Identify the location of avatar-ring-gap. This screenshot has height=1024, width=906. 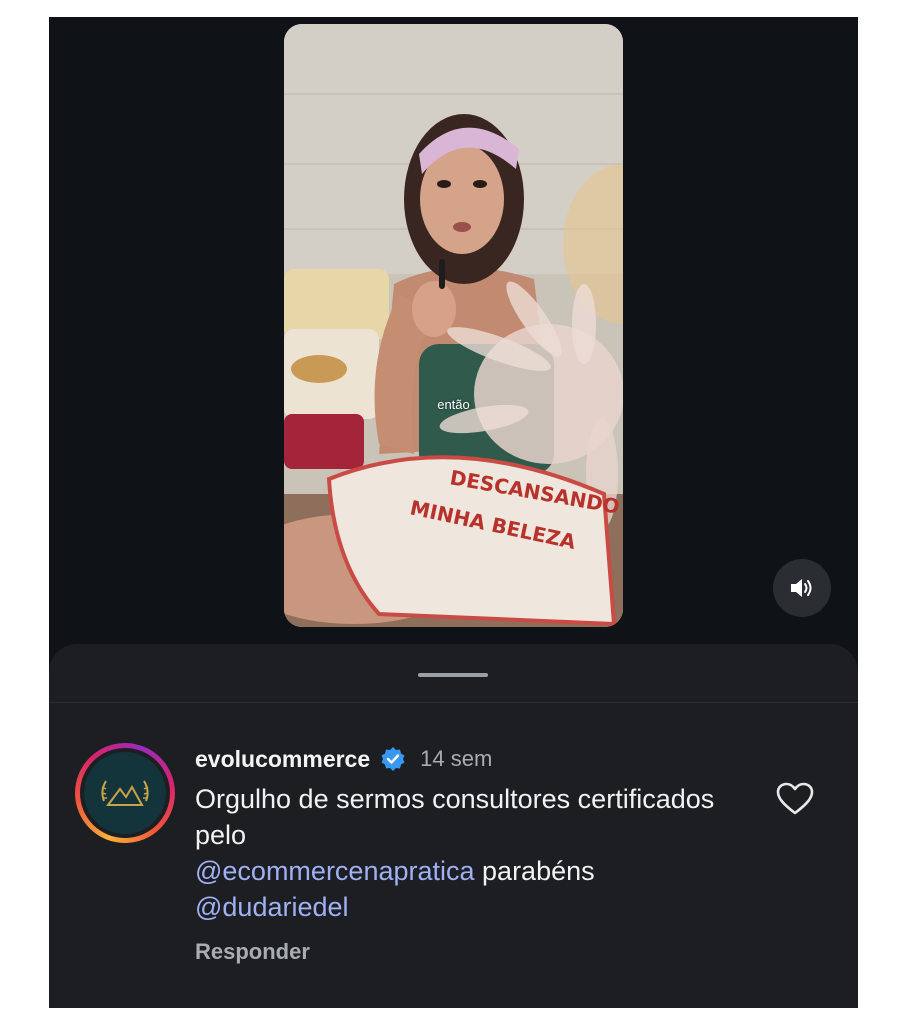
(125, 793).